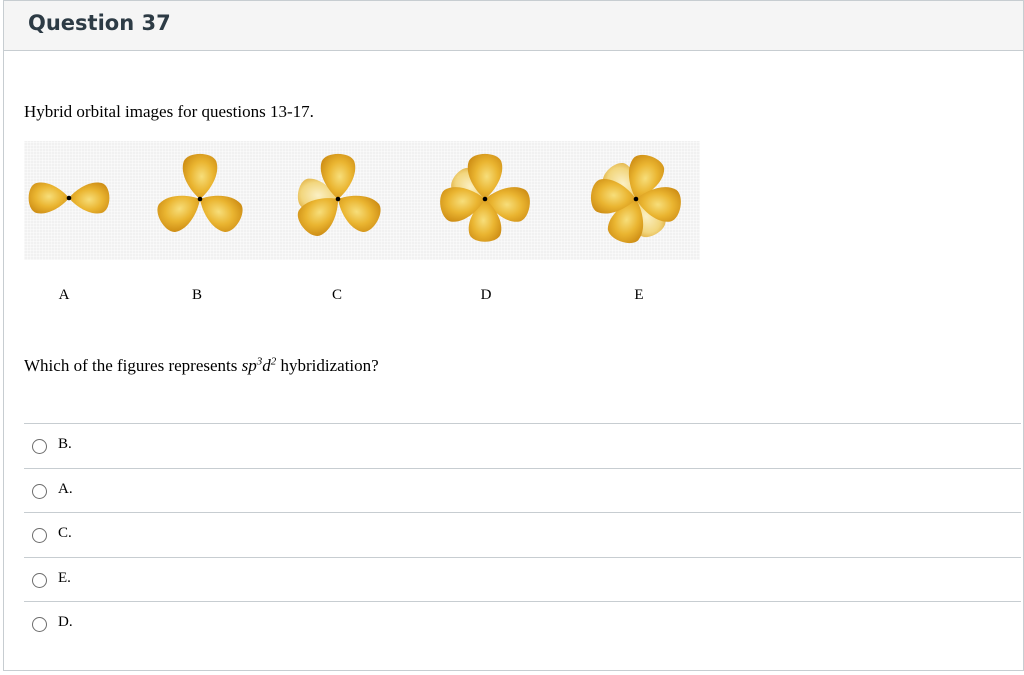 The image size is (1024, 675). Describe the element at coordinates (65, 533) in the screenshot. I see `answer-label: C.` at that location.